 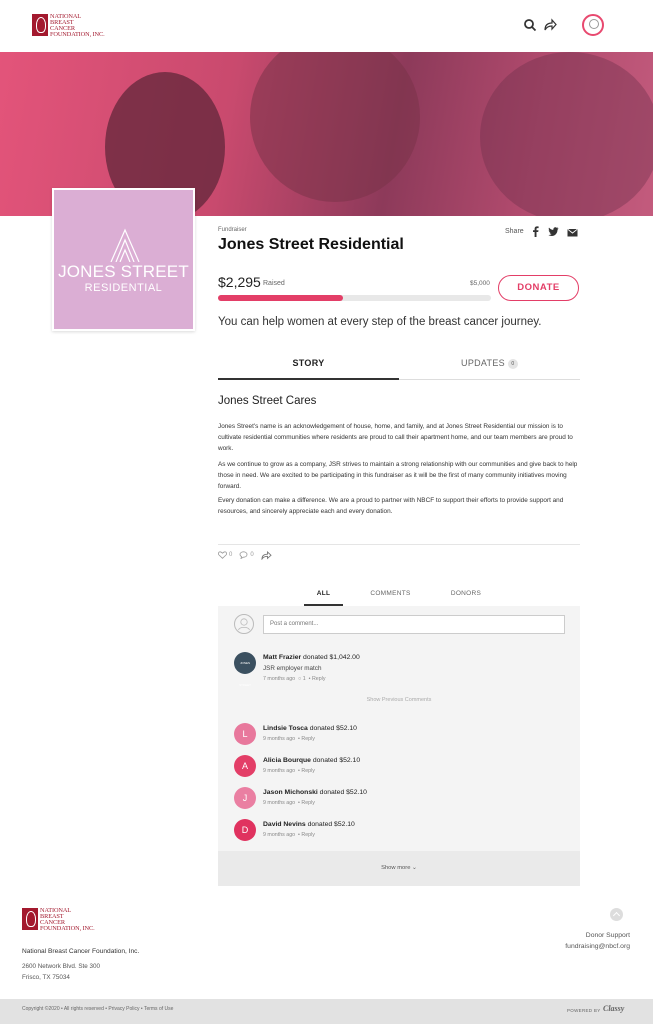 I want to click on share-post-icon, so click(x=266, y=555).